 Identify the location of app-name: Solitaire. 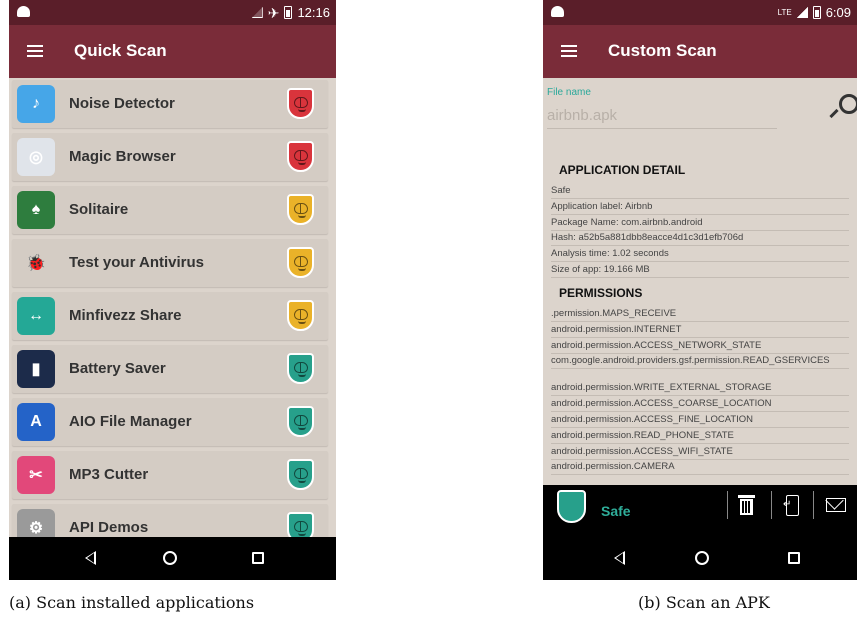
(99, 209).